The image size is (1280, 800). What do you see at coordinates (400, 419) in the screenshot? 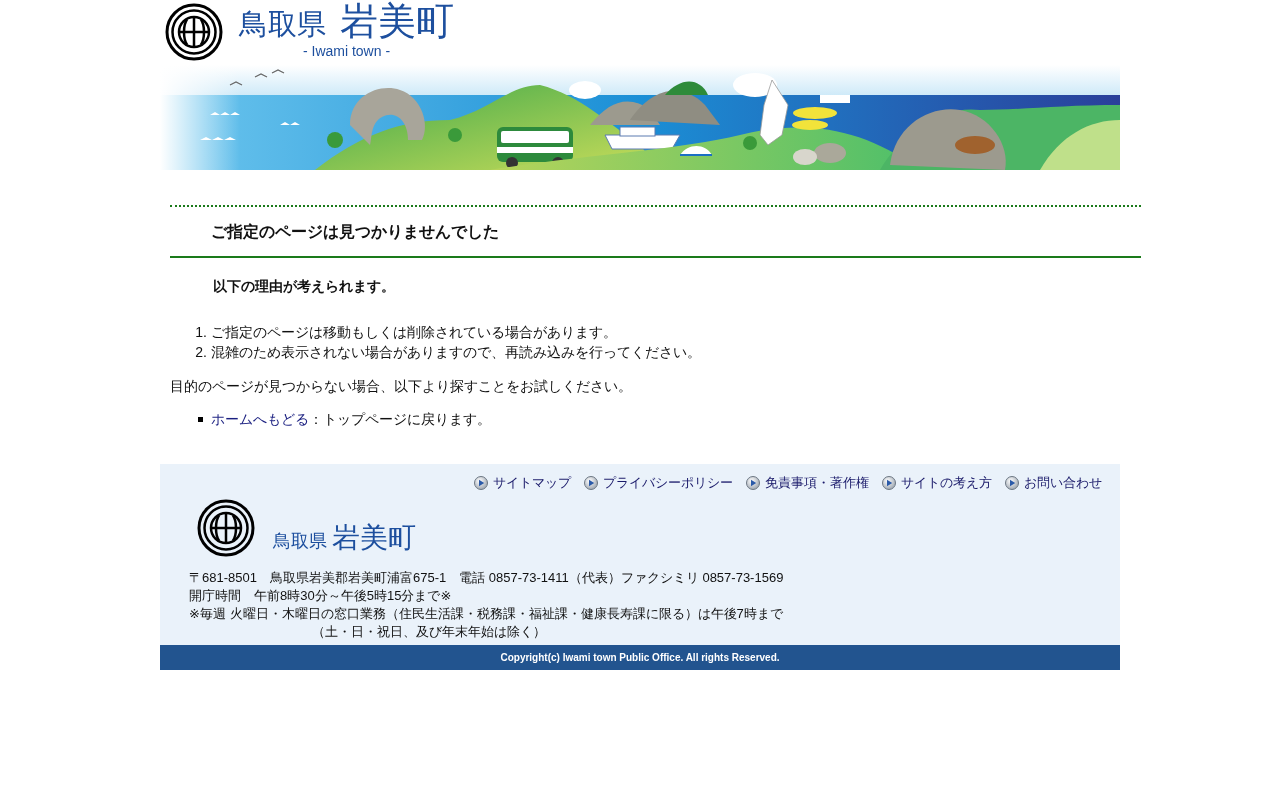
I see `link-description: ：トップページに戻ります。` at bounding box center [400, 419].